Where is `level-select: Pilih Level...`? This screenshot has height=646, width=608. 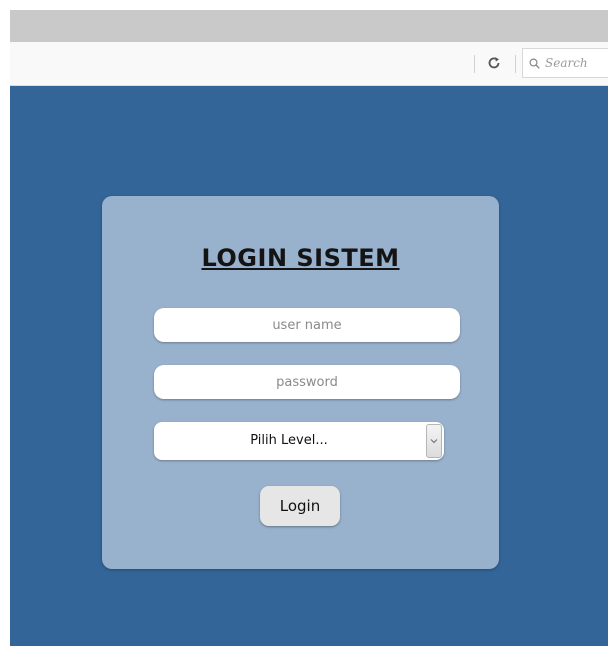 level-select: Pilih Level... is located at coordinates (299, 441).